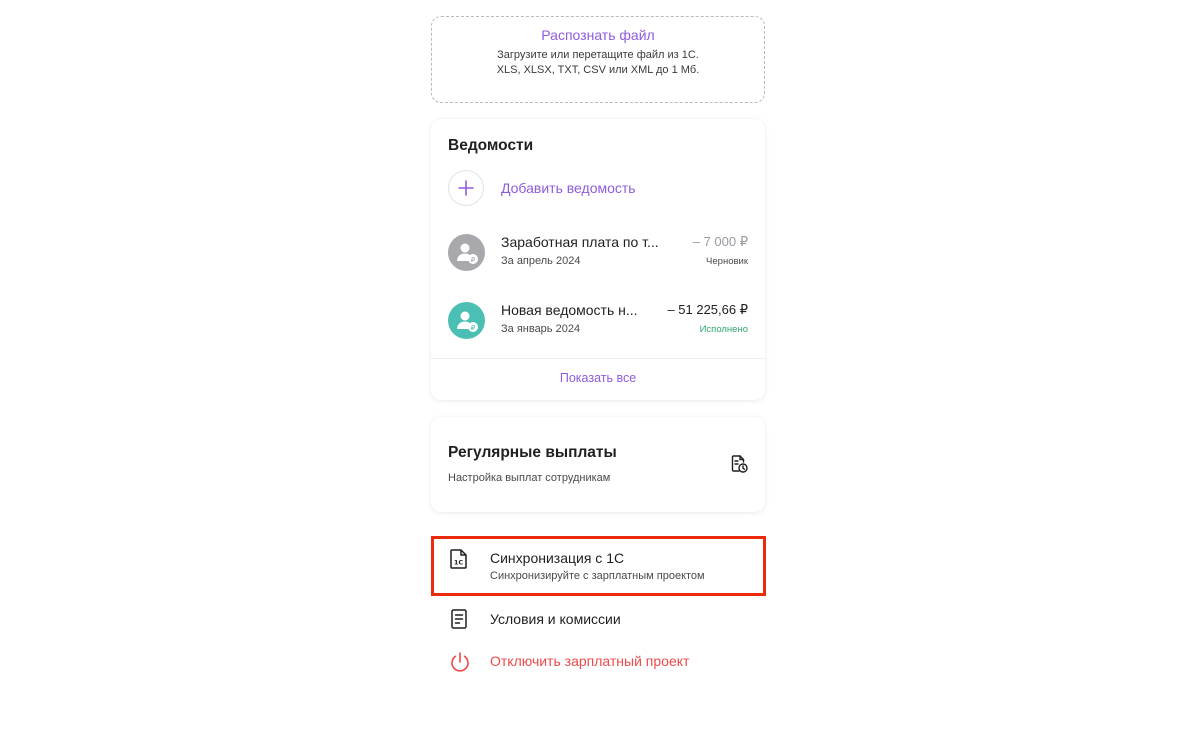 The image size is (1200, 753). What do you see at coordinates (568, 188) in the screenshot?
I see `add-statement-label: Добавить ведомость` at bounding box center [568, 188].